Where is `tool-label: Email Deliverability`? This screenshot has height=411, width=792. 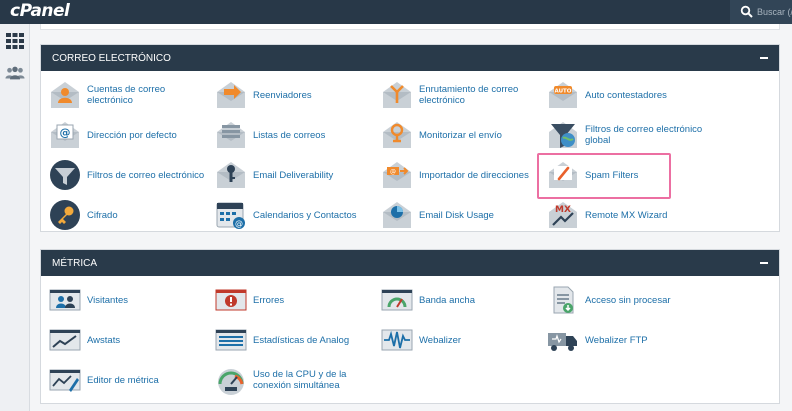 tool-label: Email Deliverability is located at coordinates (293, 175).